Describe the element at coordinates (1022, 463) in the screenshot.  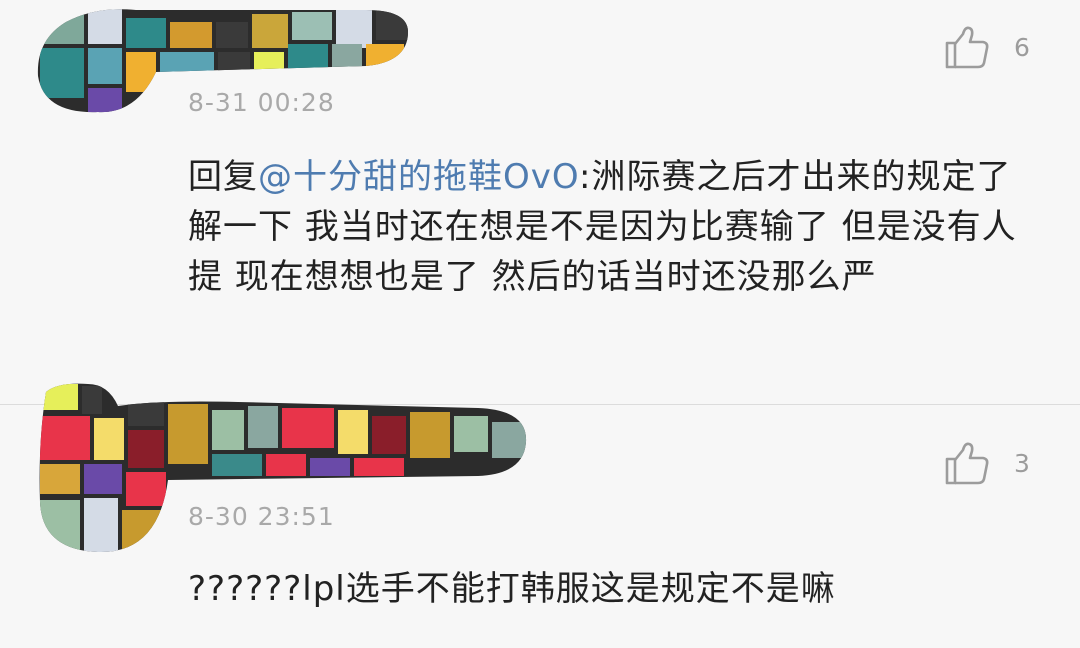
I see `like-count: 3` at that location.